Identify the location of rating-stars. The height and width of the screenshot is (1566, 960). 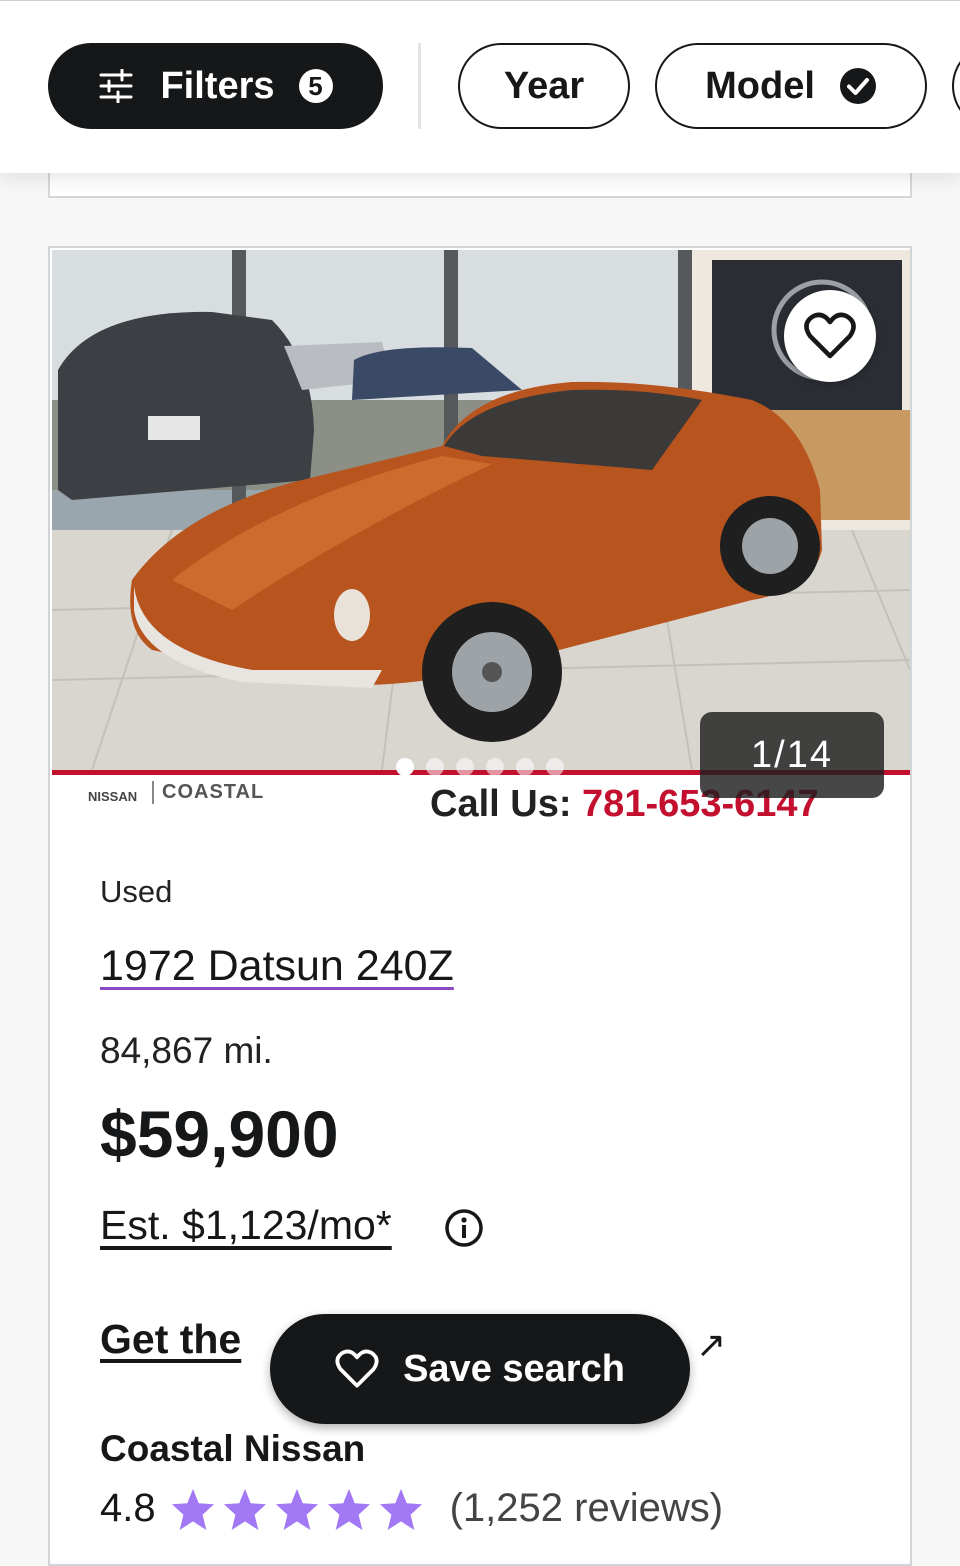
(297, 1509).